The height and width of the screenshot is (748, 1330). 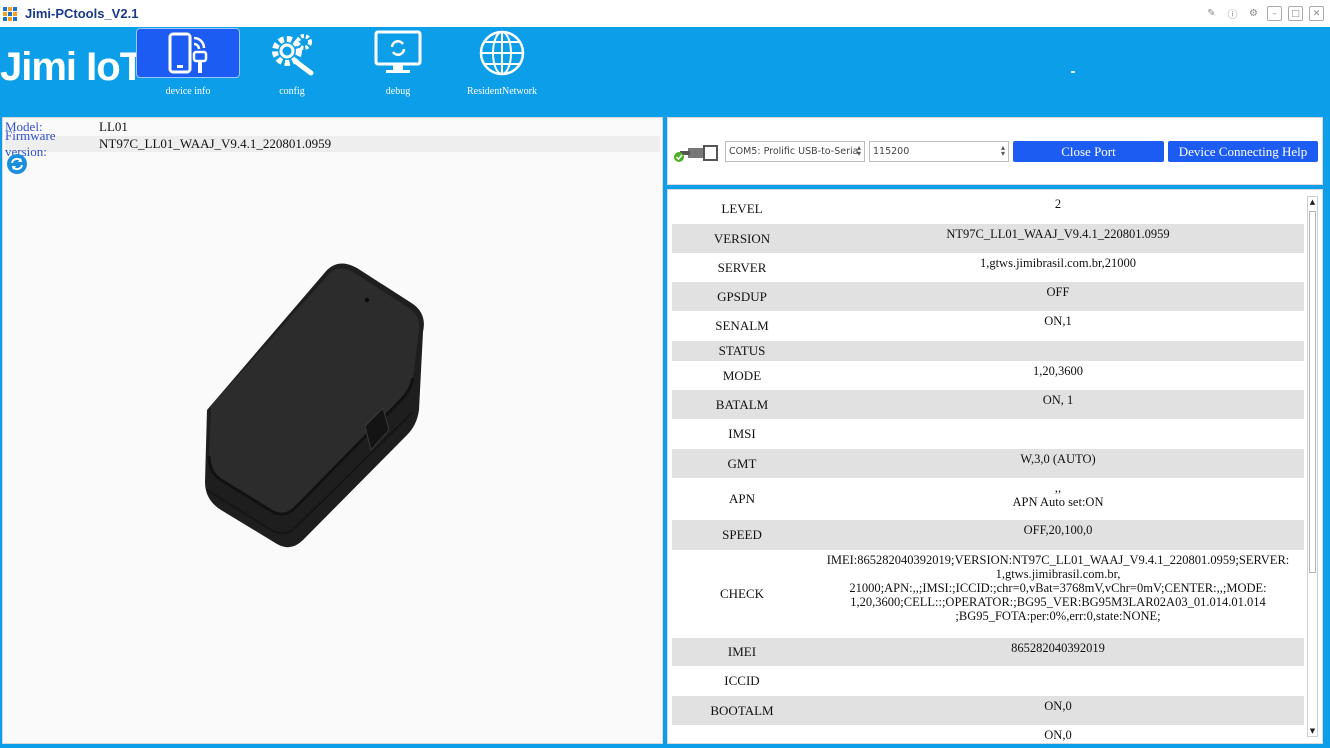 What do you see at coordinates (988, 375) in the screenshot?
I see `table-row: MODE 1,20,3600` at bounding box center [988, 375].